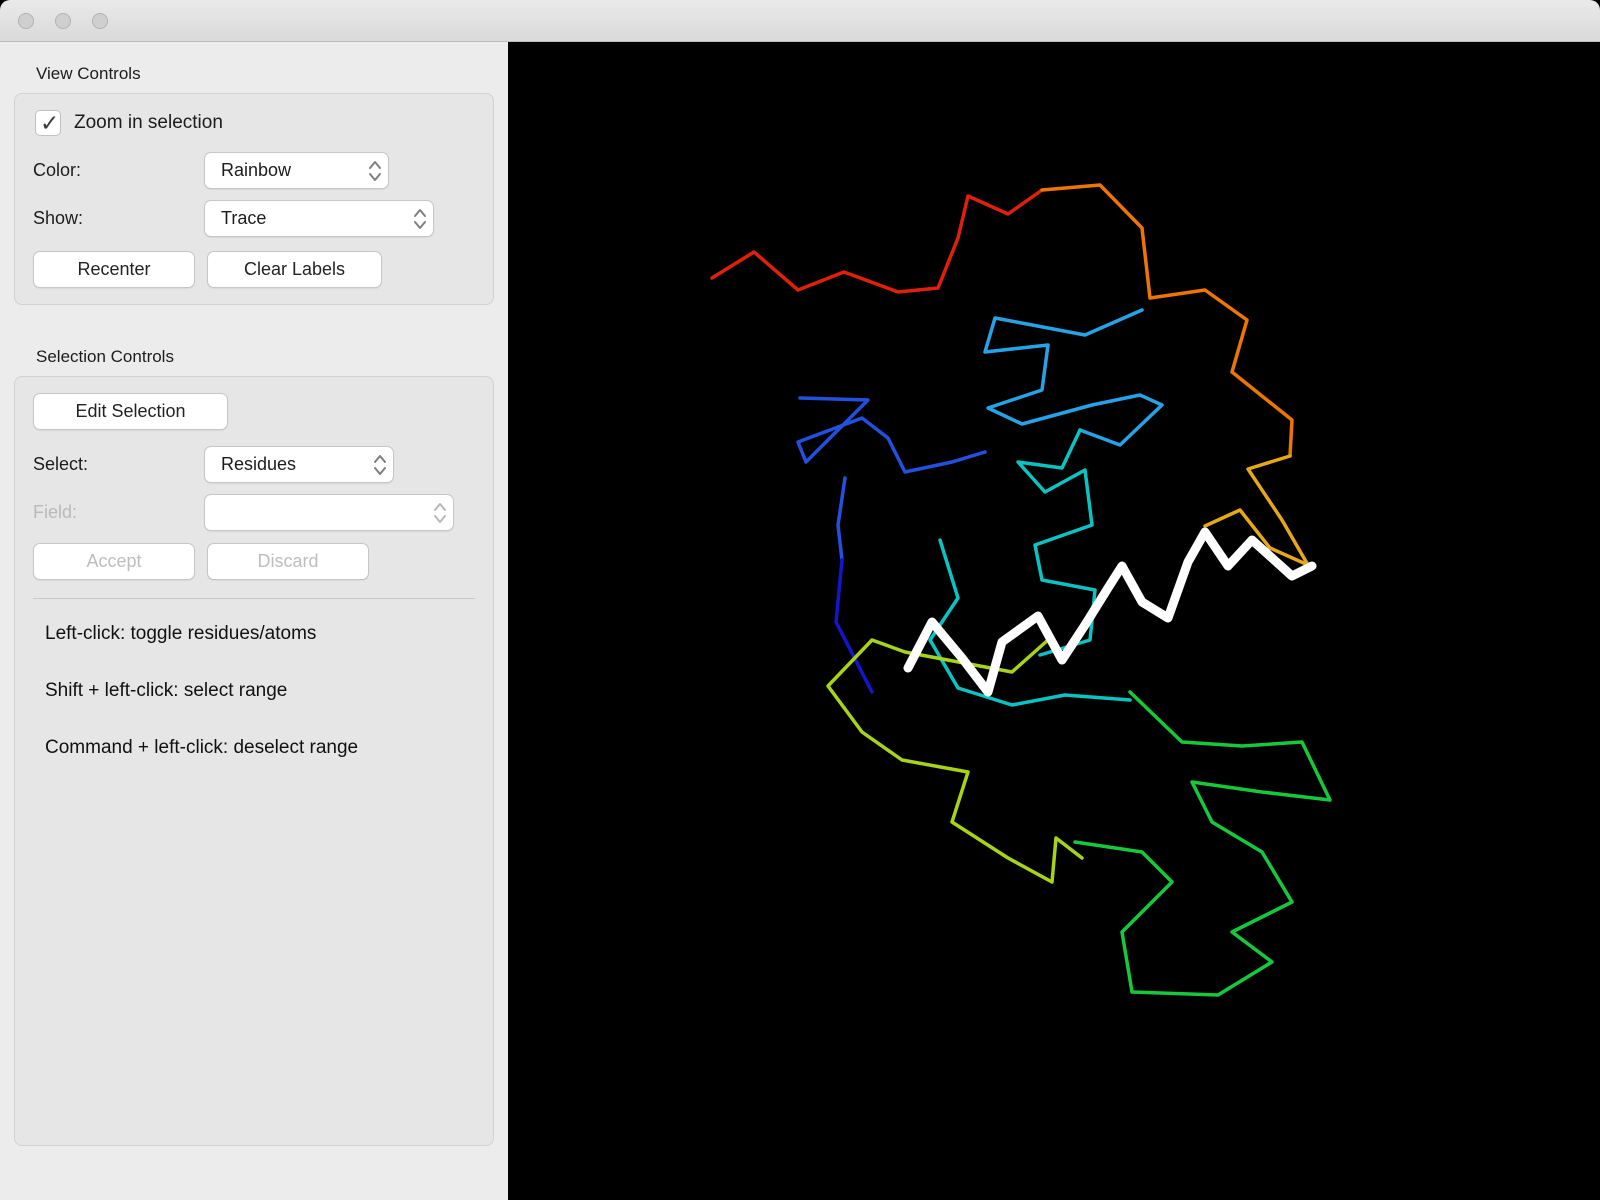 This screenshot has height=1200, width=1600. I want to click on help-line-shift-click: Shift + left-click: select range, so click(166, 690).